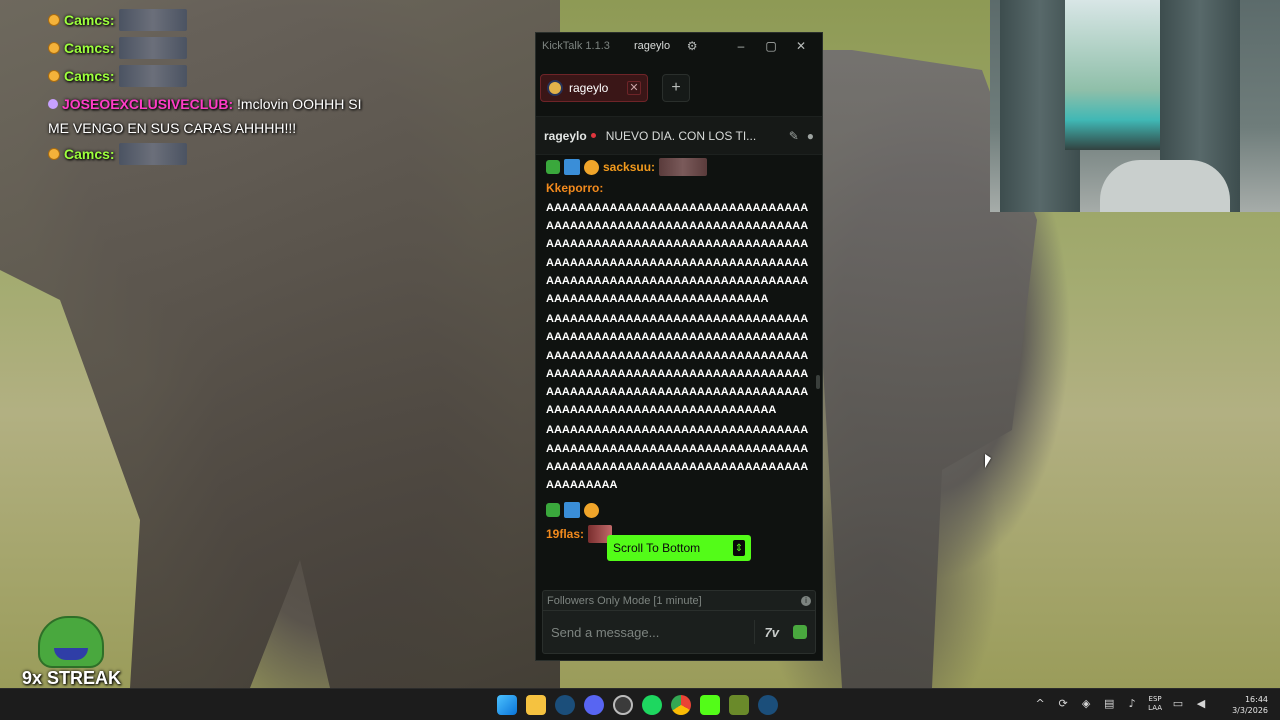  I want to click on clock-date: 3/3/2026, so click(1250, 710).